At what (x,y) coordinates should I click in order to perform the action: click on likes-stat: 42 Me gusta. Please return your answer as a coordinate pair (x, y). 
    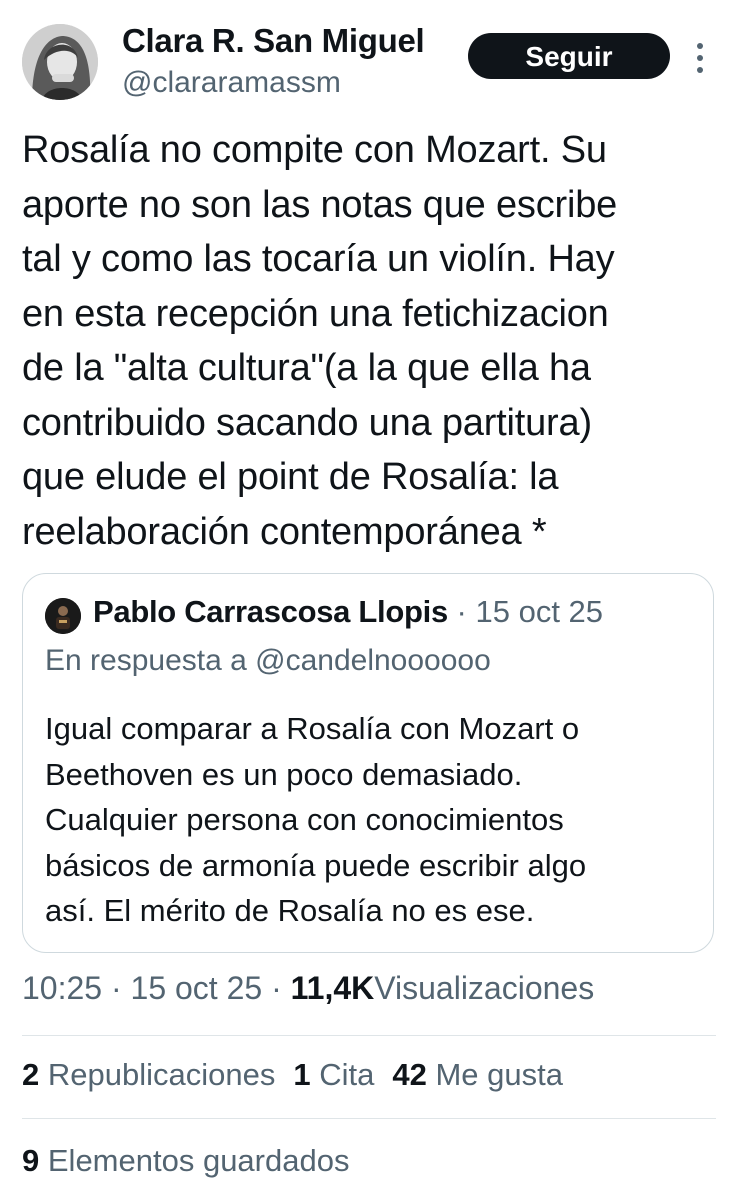
    Looking at the image, I should click on (477, 1075).